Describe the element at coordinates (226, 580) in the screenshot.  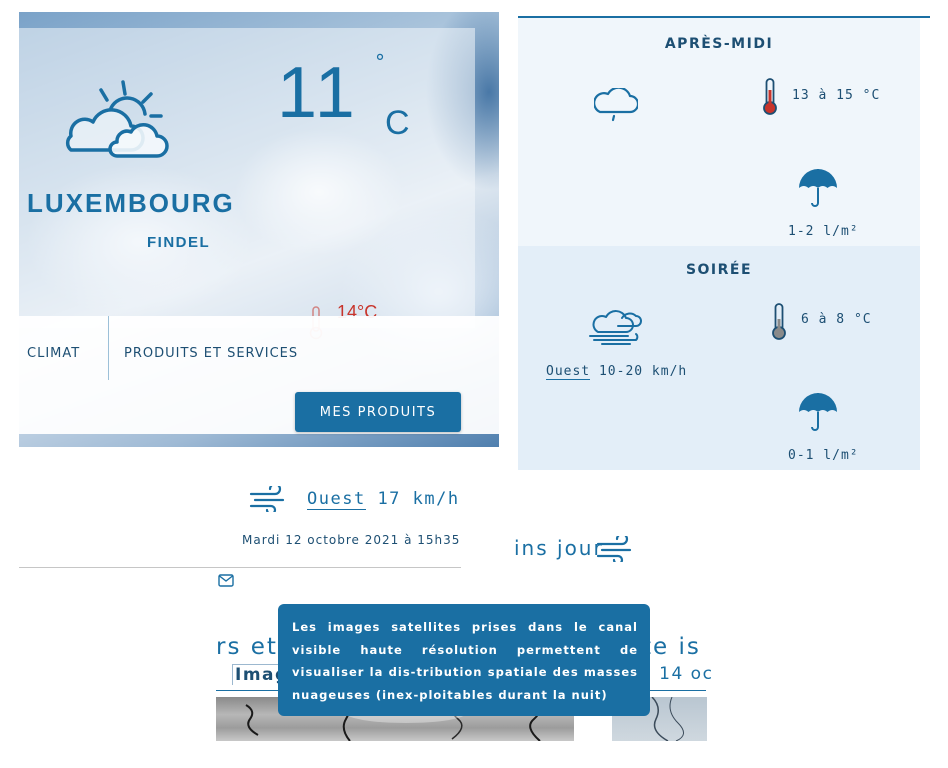
I see `mail-icon` at that location.